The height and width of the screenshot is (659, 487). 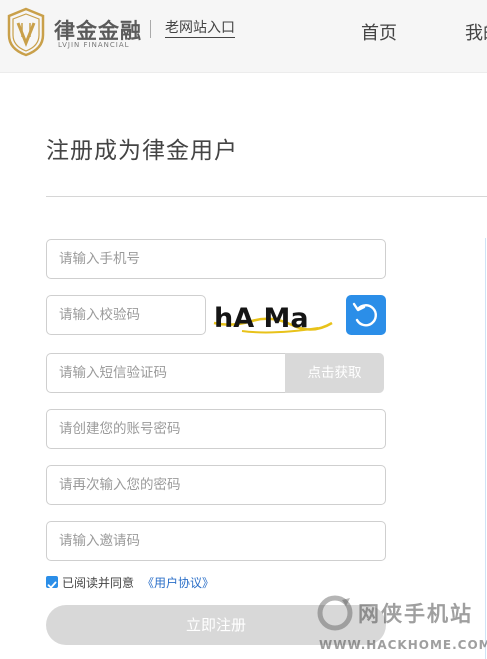 I want to click on brand-logo-icon, so click(x=26, y=32).